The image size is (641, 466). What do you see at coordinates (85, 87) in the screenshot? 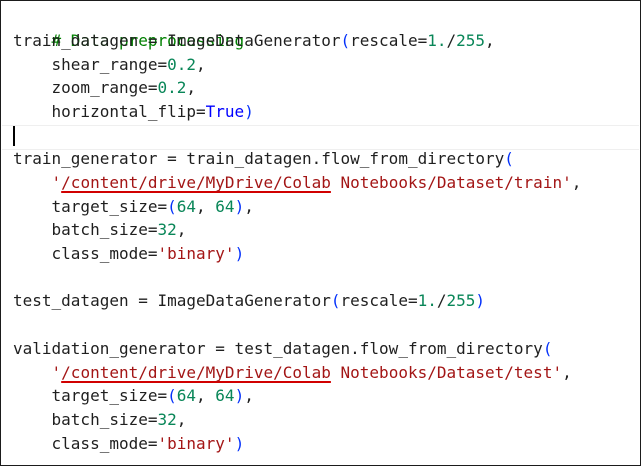
I see `argument-token: zoom_range=` at bounding box center [85, 87].